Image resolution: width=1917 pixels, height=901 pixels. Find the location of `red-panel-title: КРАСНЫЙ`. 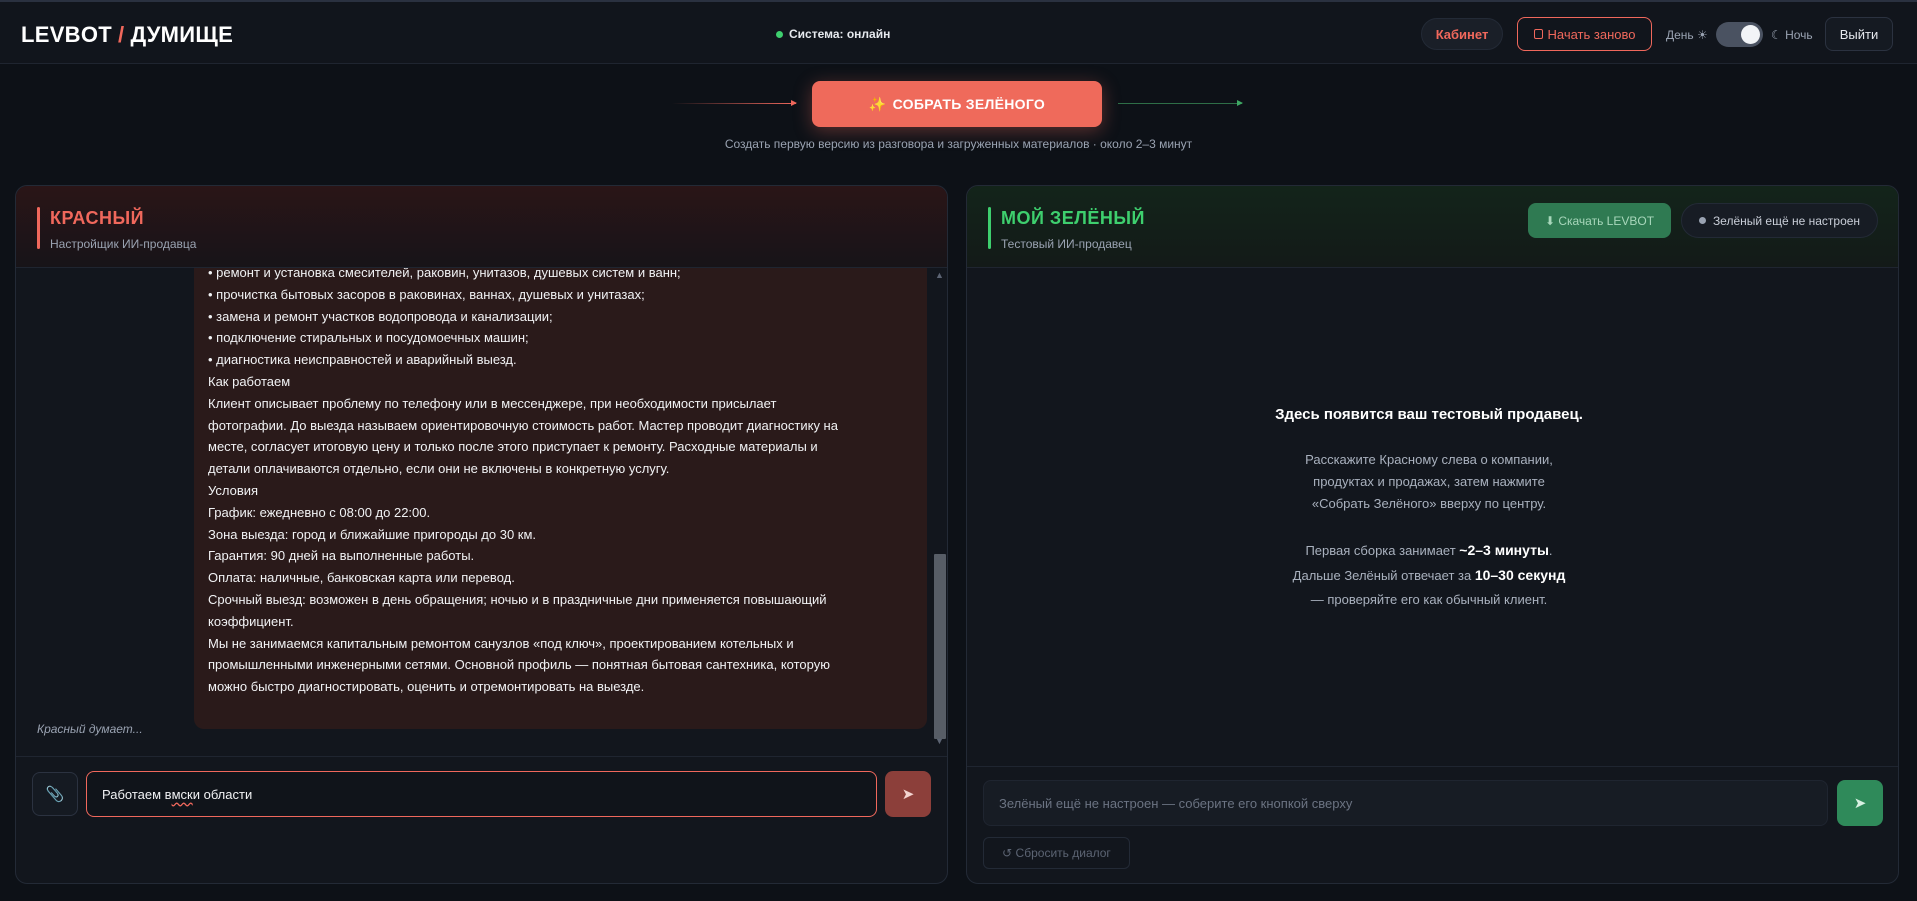

red-panel-title: КРАСНЫЙ is located at coordinates (97, 218).